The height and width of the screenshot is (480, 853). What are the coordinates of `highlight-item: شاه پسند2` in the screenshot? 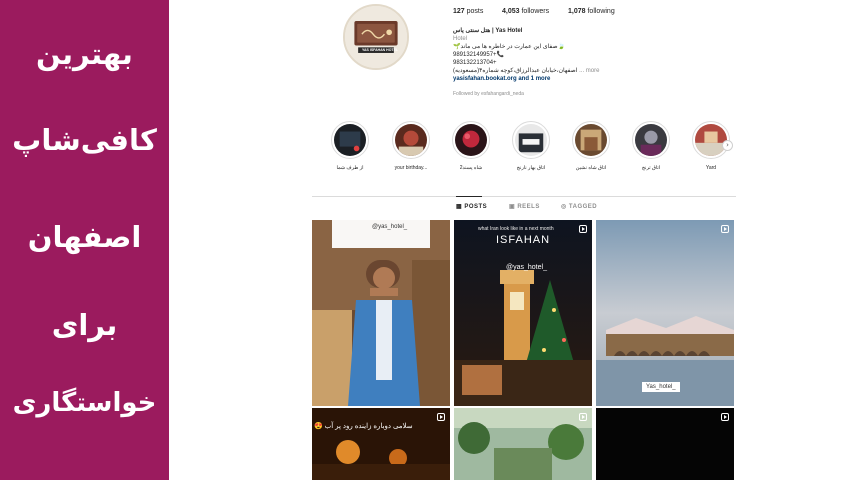 It's located at (471, 146).